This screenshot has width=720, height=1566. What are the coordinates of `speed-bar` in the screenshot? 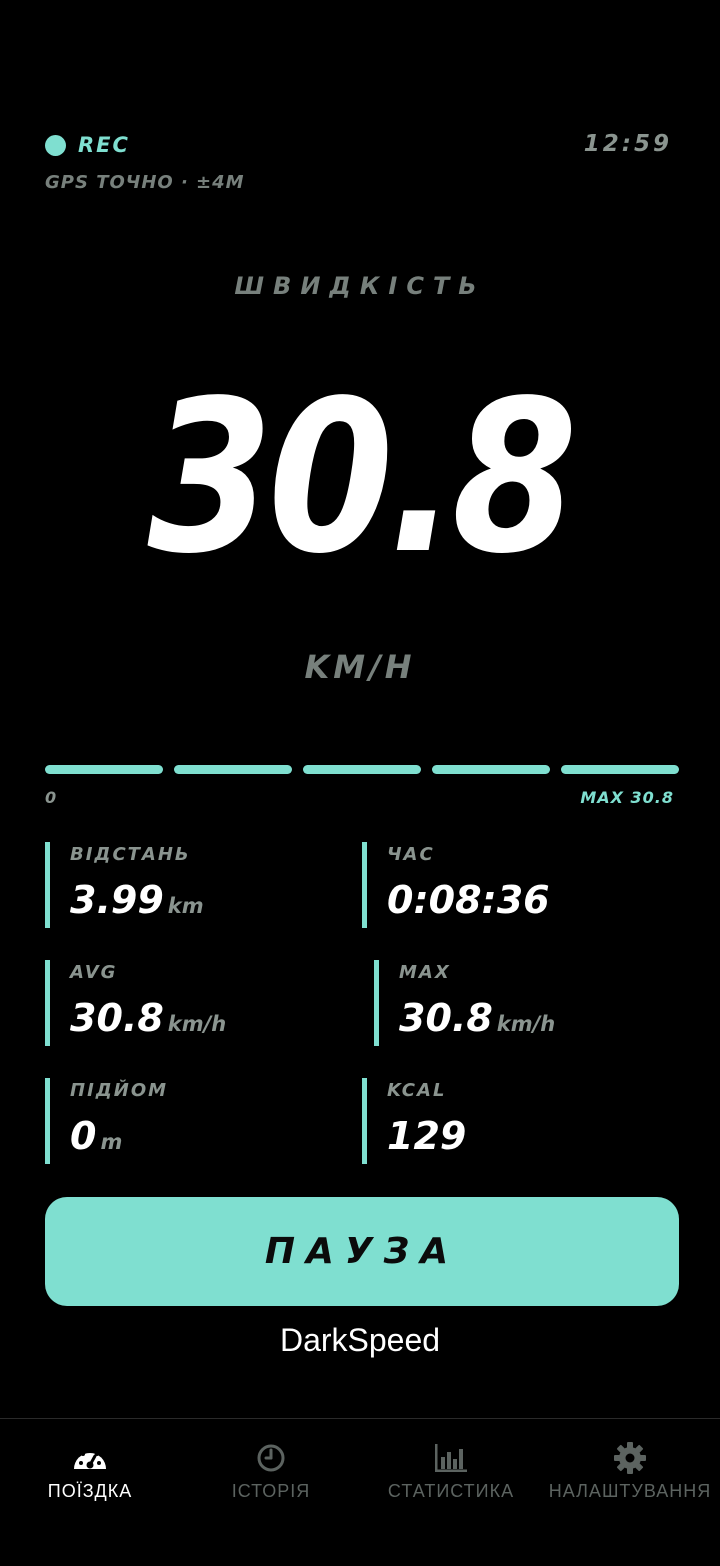 It's located at (362, 769).